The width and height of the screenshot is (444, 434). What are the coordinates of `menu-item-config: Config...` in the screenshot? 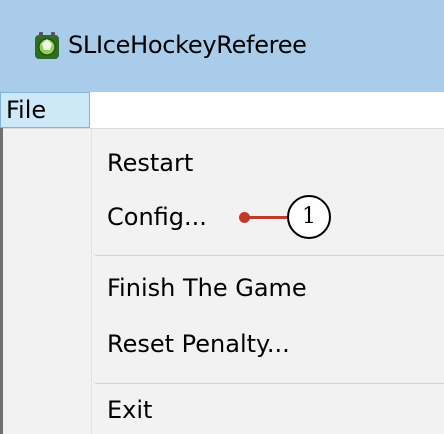 It's located at (157, 217).